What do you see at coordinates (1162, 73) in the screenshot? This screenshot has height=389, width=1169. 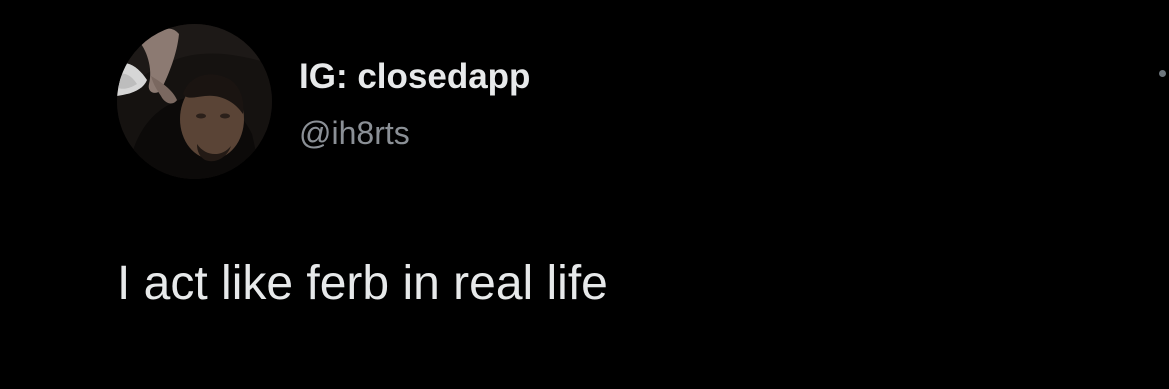 I see `more-options-icon` at bounding box center [1162, 73].